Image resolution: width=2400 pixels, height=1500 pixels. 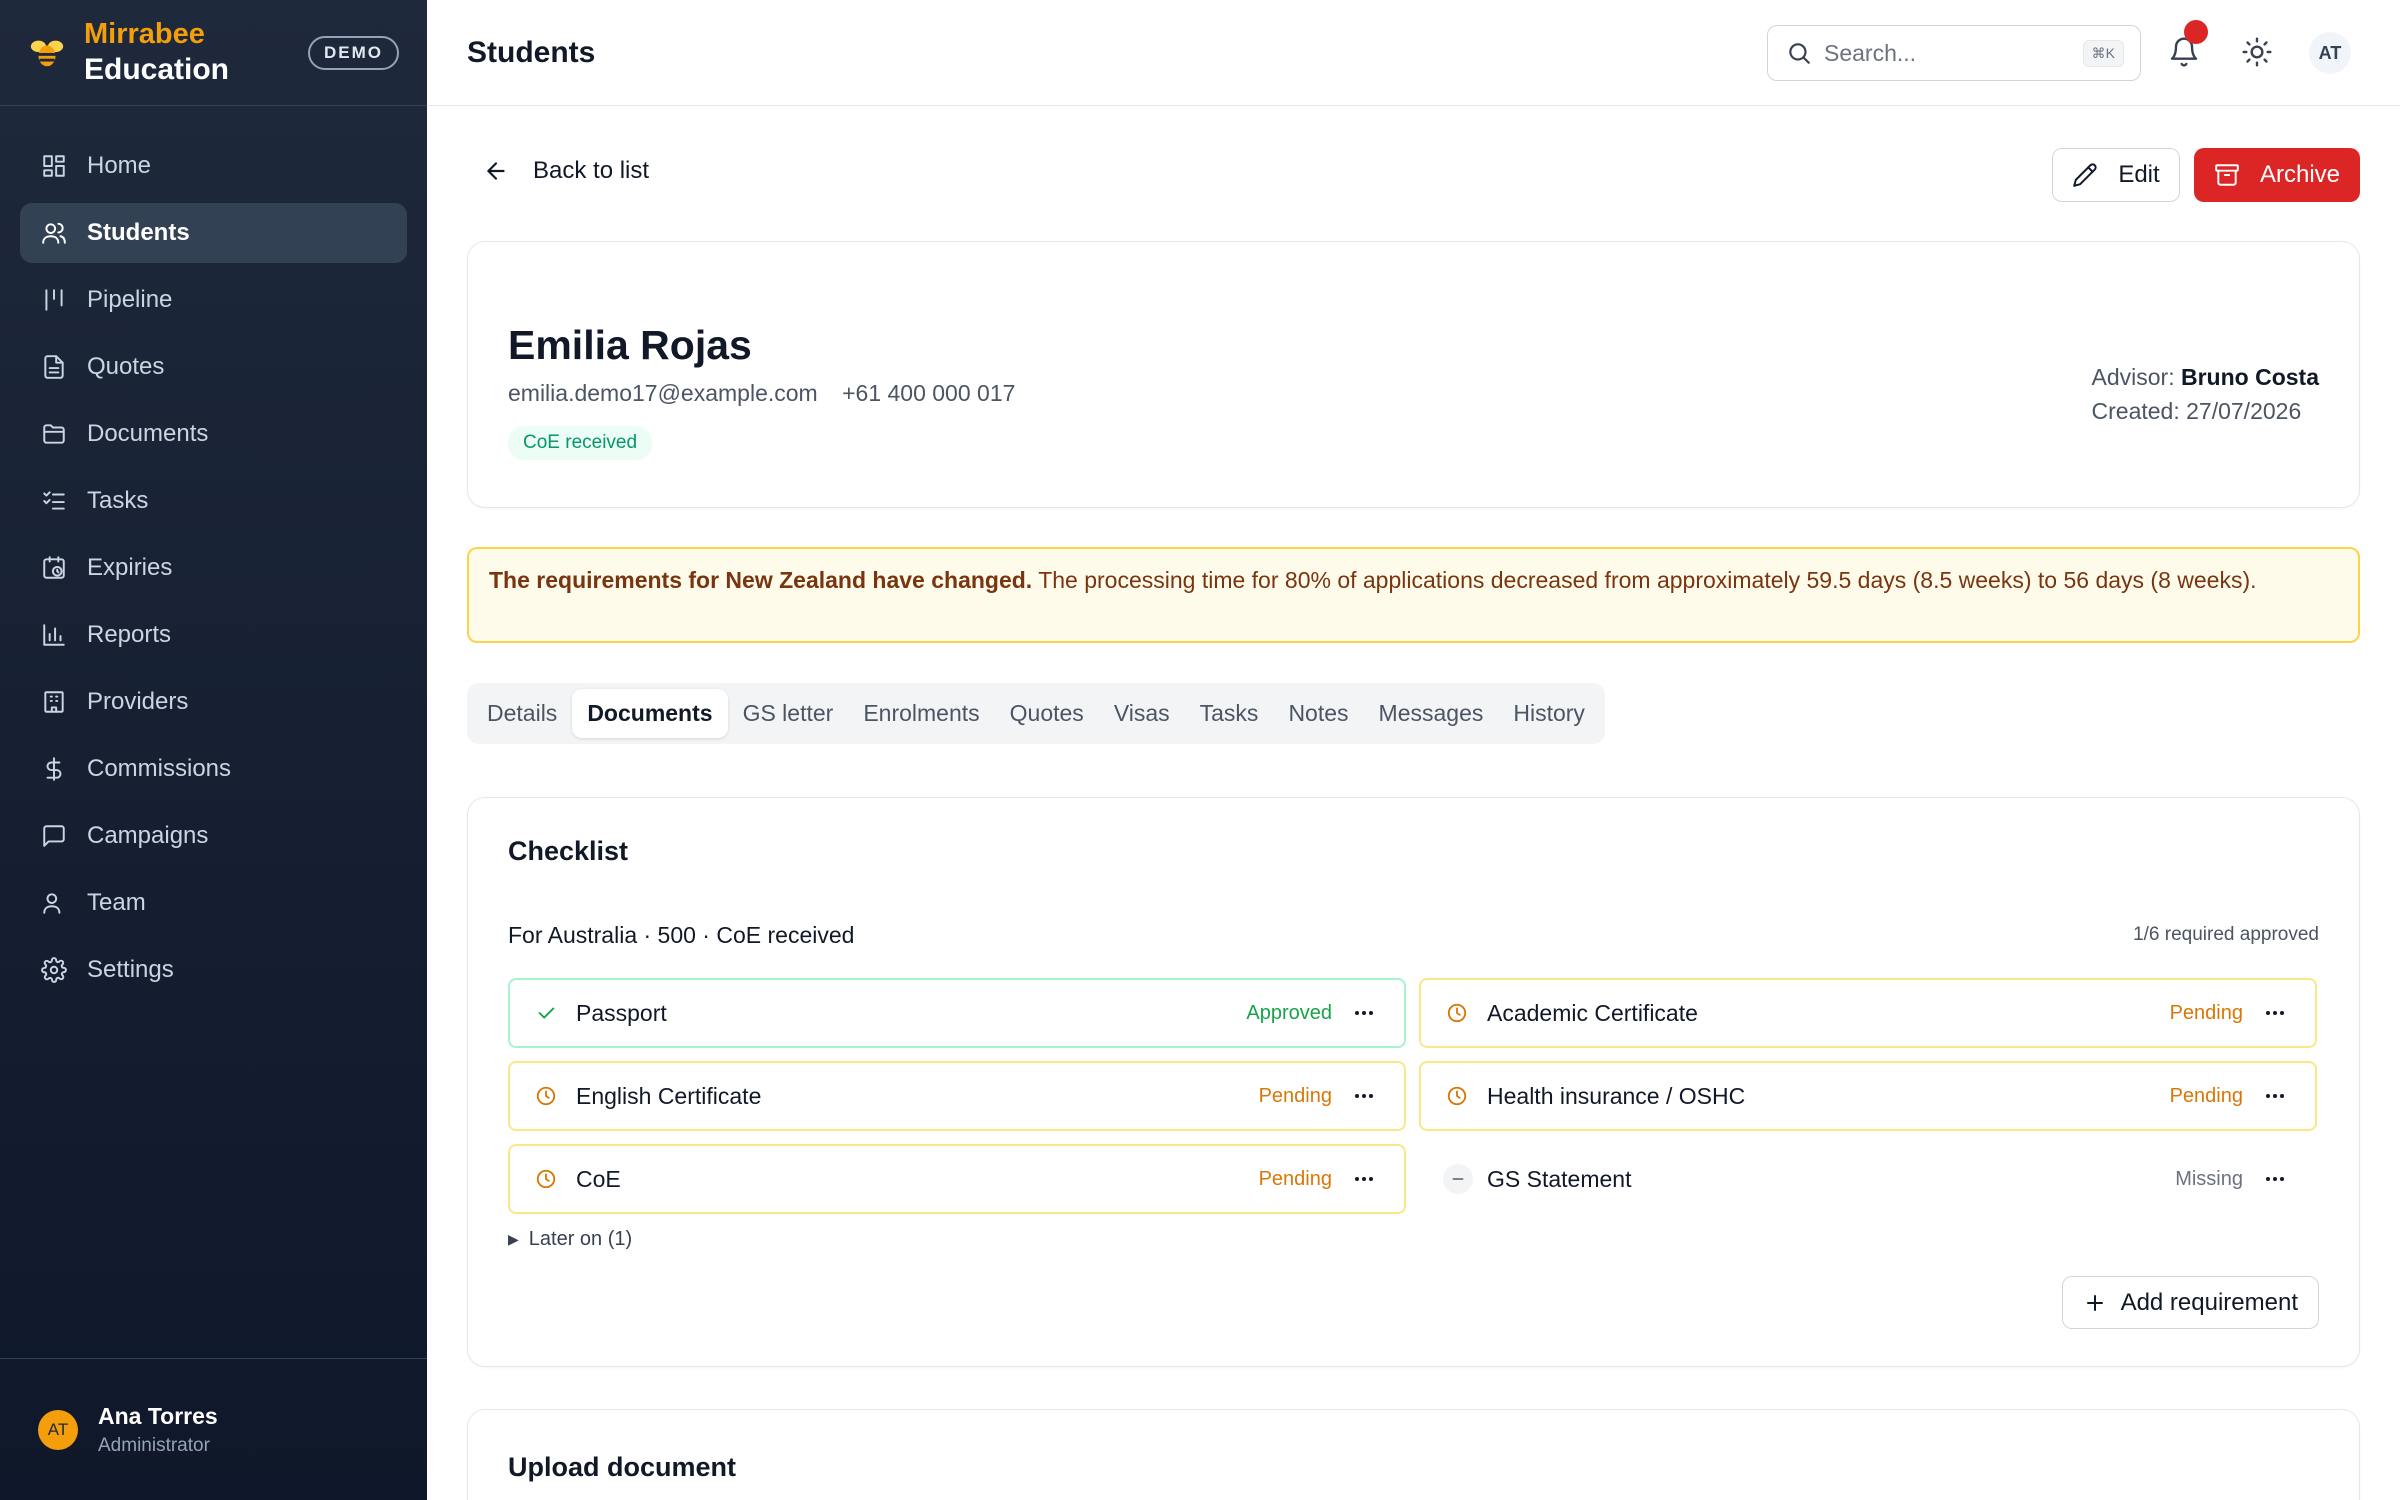 What do you see at coordinates (621, 1012) in the screenshot?
I see `requirement-name: Passport` at bounding box center [621, 1012].